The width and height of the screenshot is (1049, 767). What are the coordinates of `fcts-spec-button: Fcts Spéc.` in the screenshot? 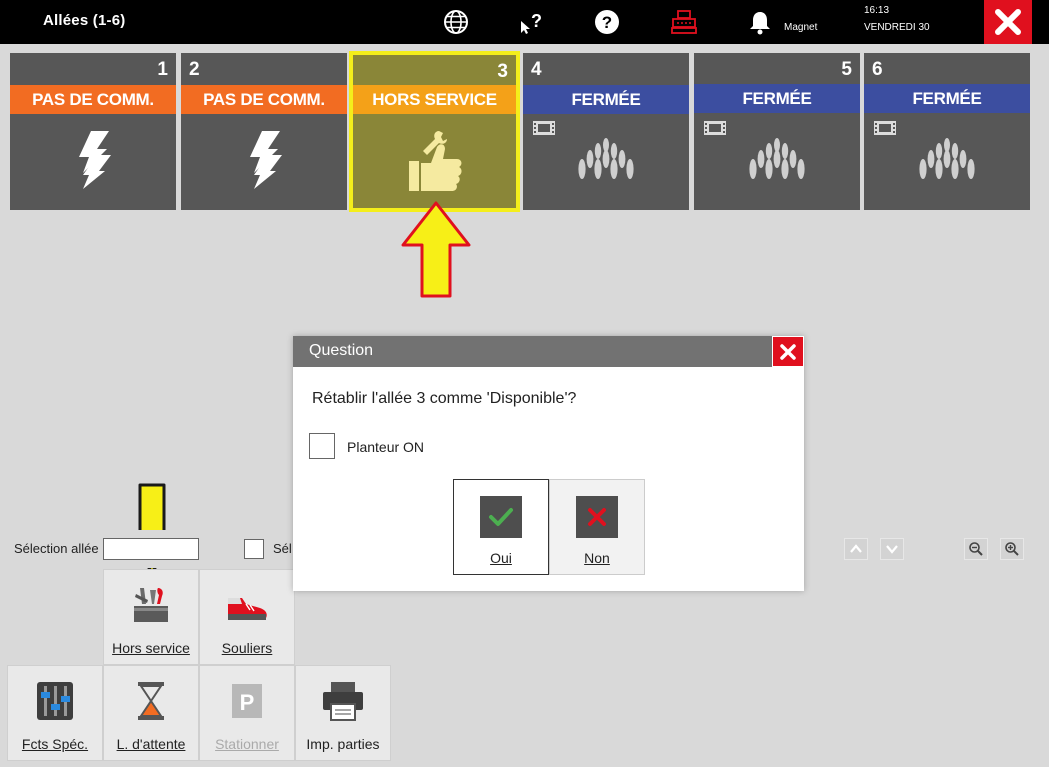 It's located at (55, 713).